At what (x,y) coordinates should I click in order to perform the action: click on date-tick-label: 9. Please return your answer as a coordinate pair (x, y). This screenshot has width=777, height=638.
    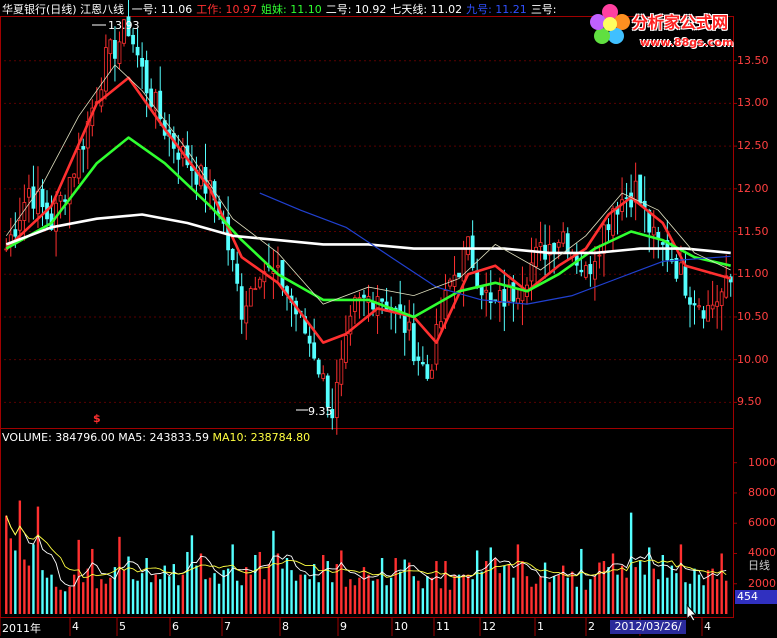
    Looking at the image, I should click on (343, 626).